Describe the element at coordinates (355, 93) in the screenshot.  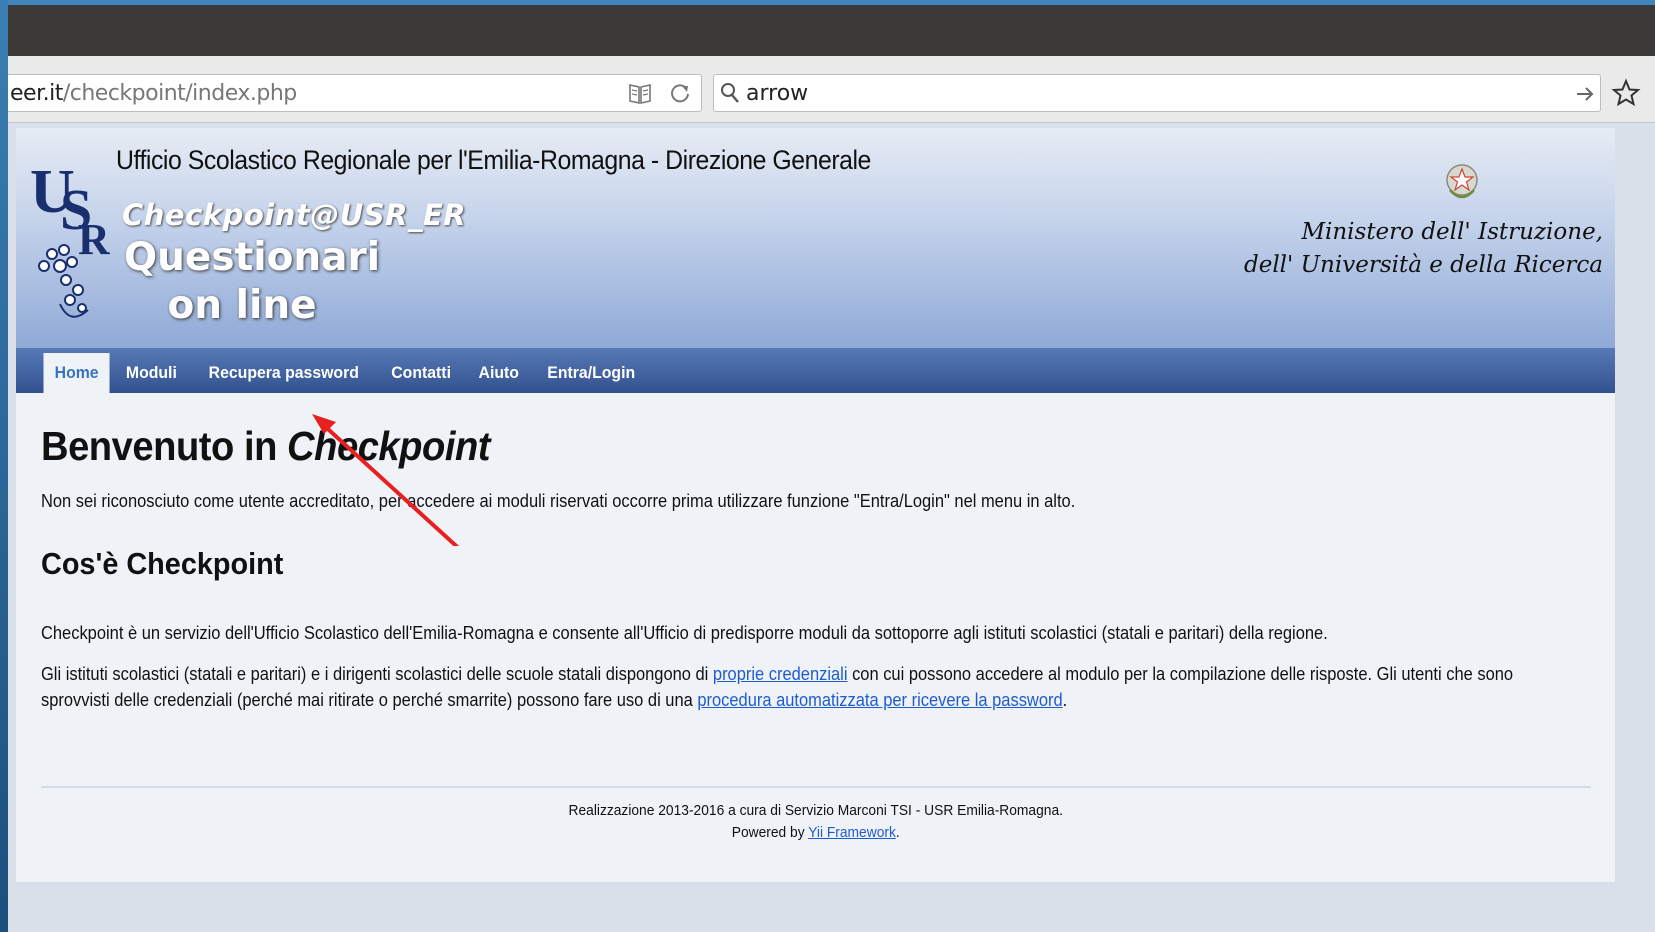
I see `url-bar: eer.it/checkpoint/index.php` at that location.